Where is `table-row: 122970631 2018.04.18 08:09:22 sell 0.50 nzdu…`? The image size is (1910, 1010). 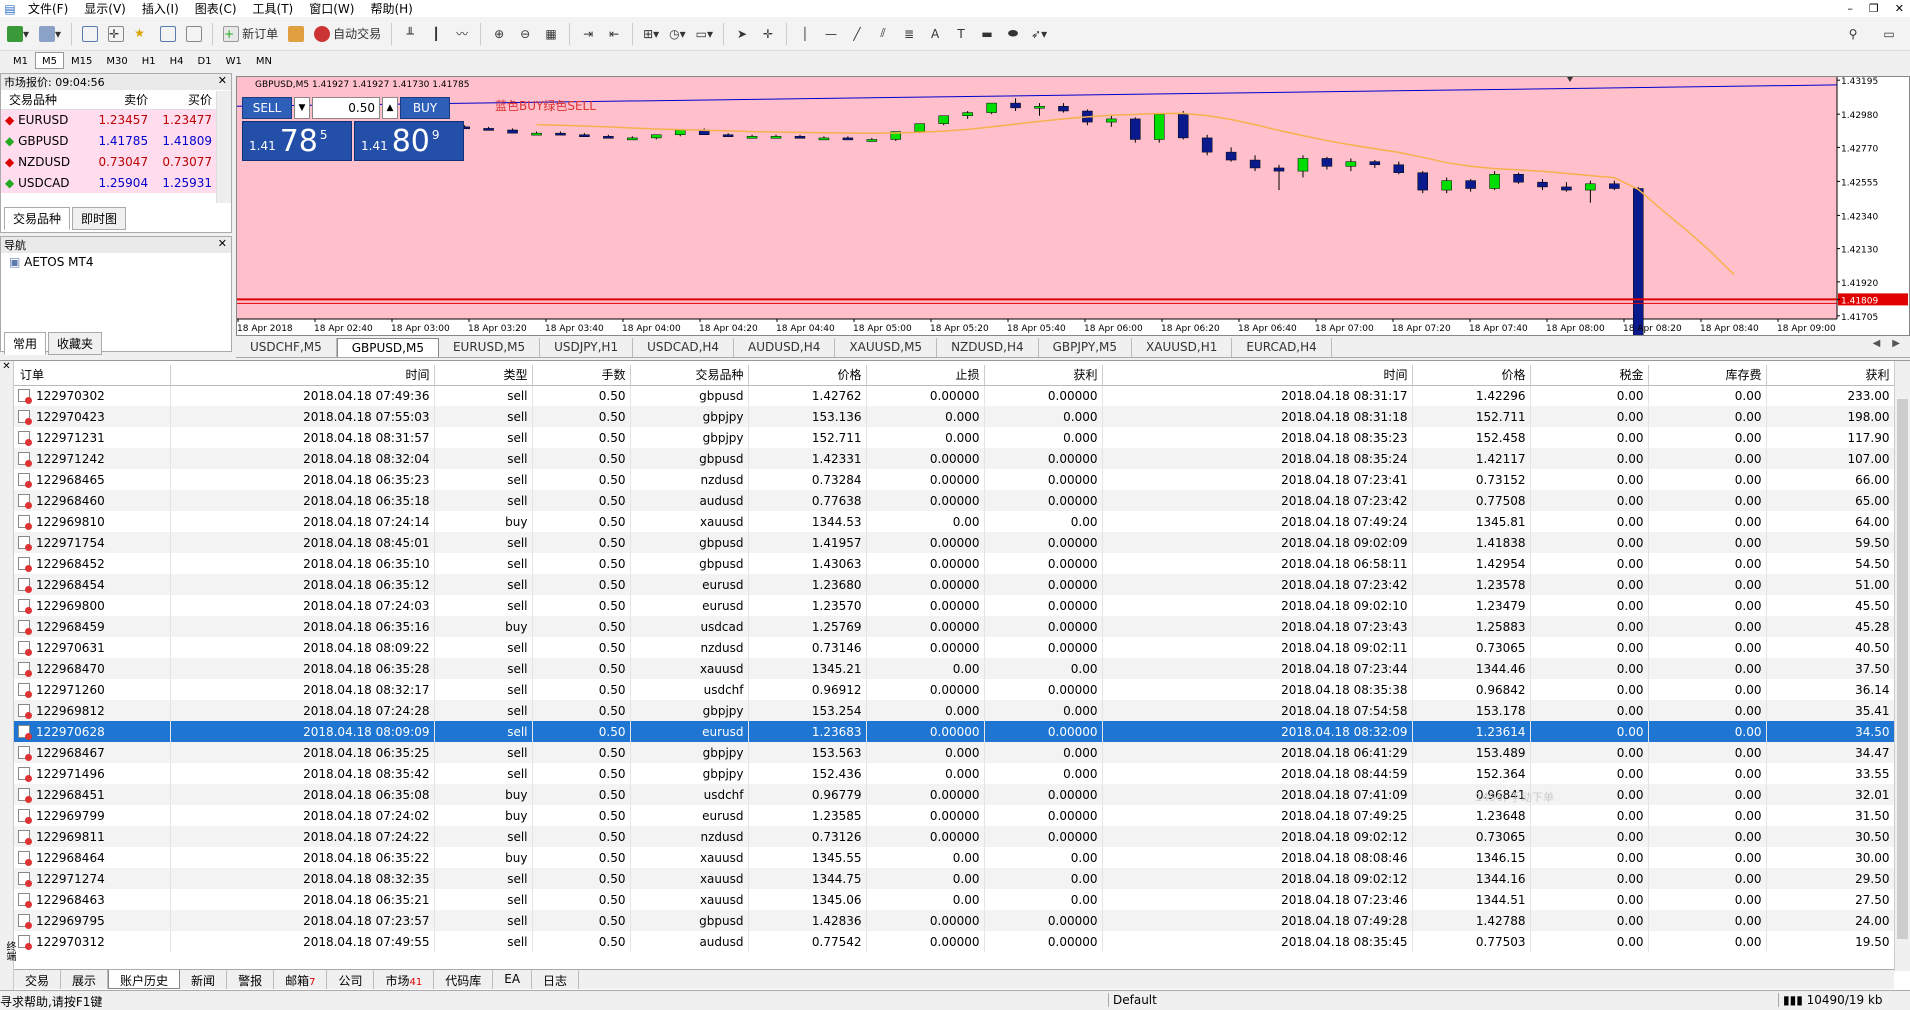
table-row: 122970631 2018.04.18 08:09:22 sell 0.50 nzdu… is located at coordinates (954, 647).